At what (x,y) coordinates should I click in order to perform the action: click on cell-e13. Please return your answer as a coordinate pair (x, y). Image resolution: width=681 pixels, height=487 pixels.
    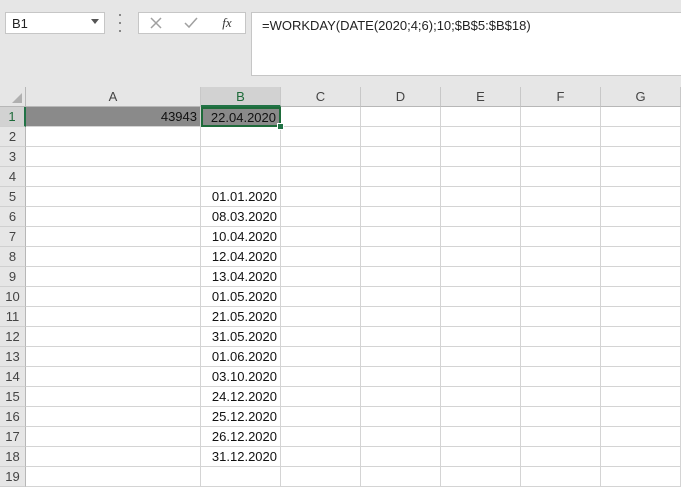
    Looking at the image, I should click on (481, 357).